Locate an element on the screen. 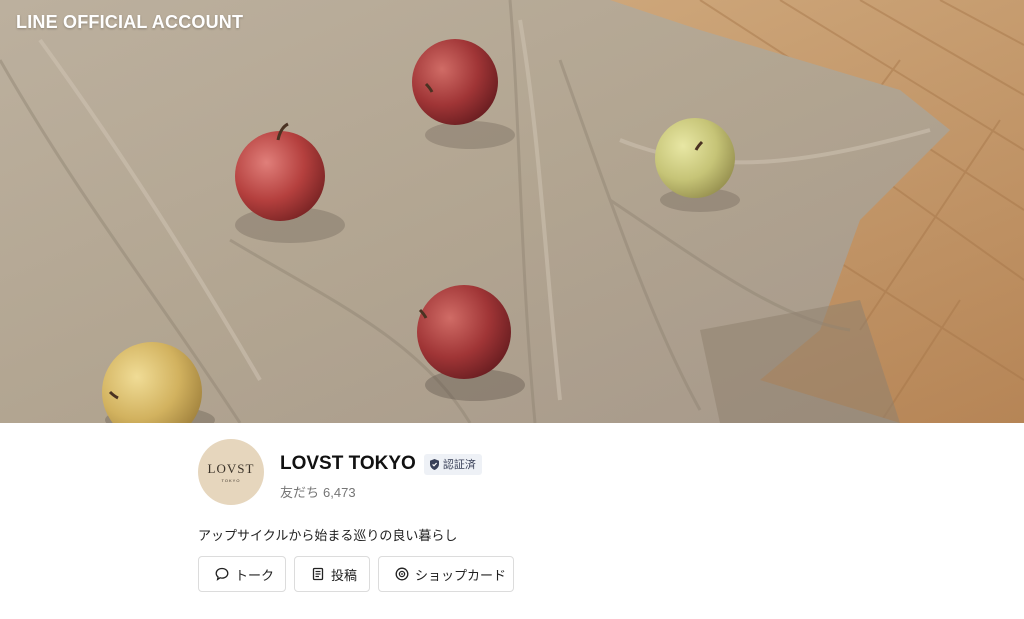 Image resolution: width=1024 pixels, height=619 pixels. name-row: LOVST TOKYO 認証済 is located at coordinates (381, 464).